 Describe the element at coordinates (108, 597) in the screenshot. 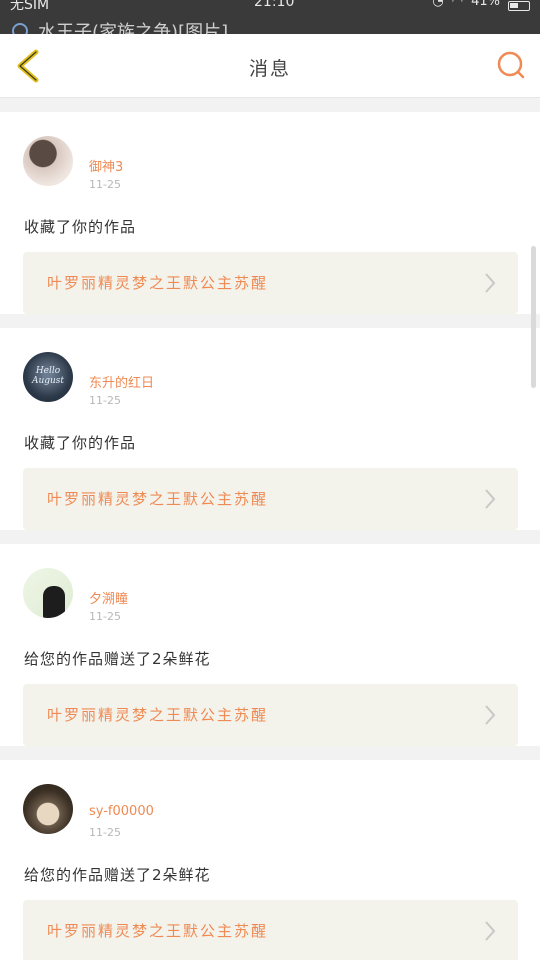

I see `username: 夕溯瞳` at that location.